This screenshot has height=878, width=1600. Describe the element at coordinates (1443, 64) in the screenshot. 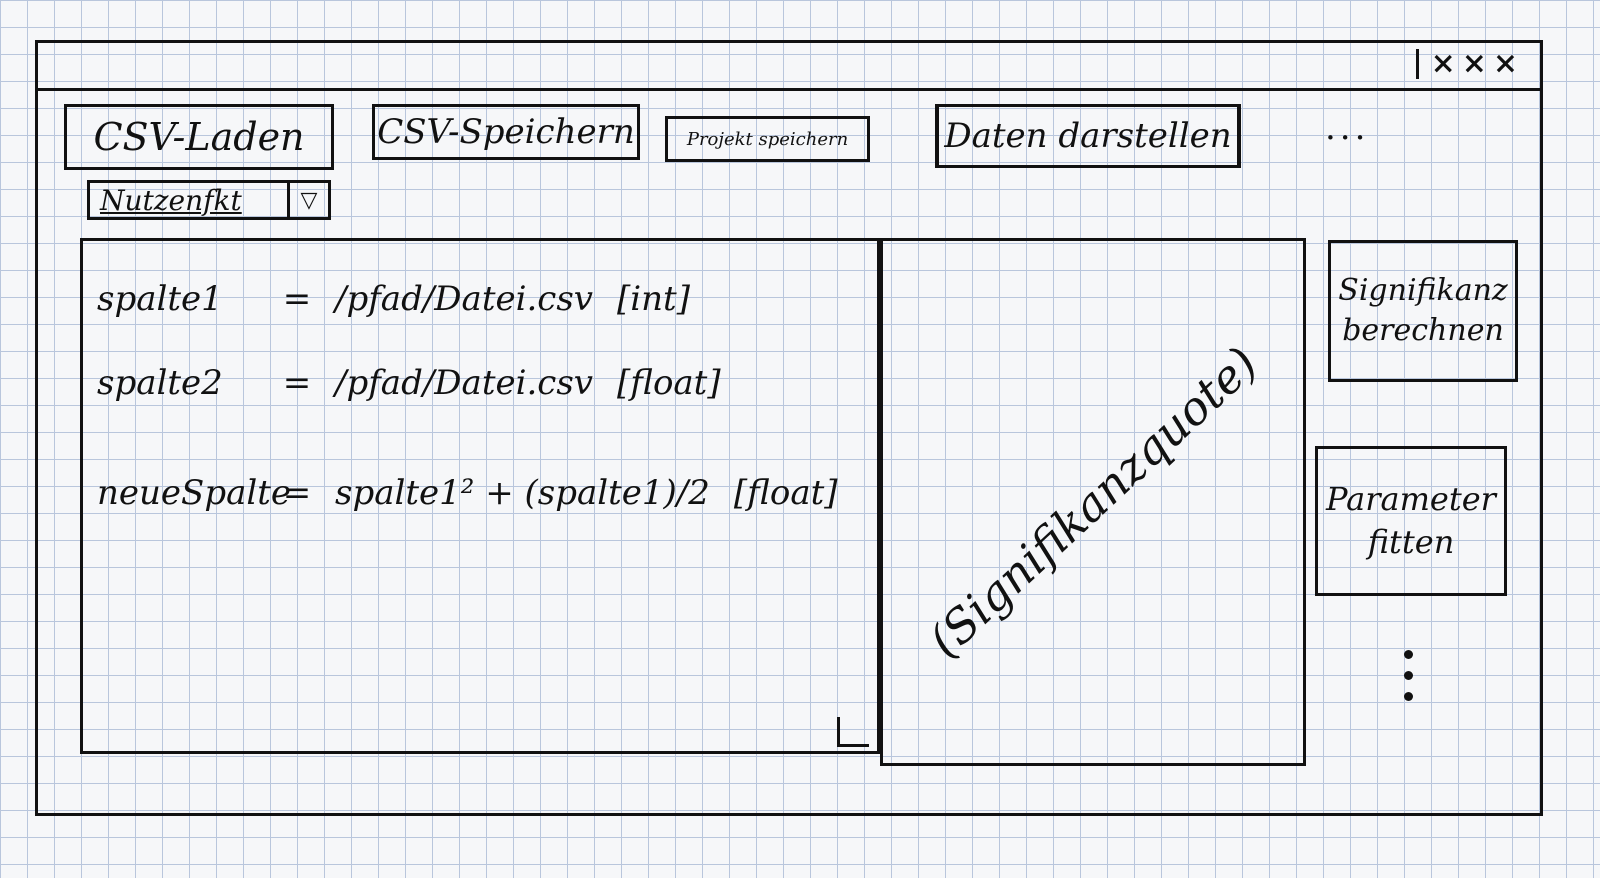

I see `minimize-icon: ×` at that location.